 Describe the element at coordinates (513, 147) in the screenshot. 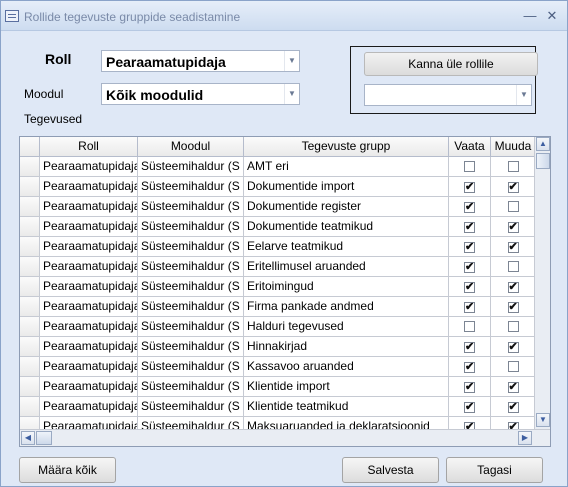

I see `column-header-muuda: Muuda` at that location.